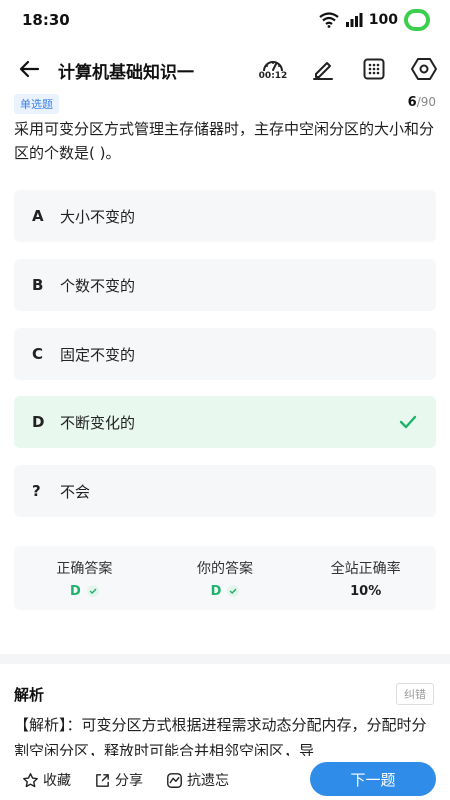  I want to click on arrow-left-icon, so click(29, 69).